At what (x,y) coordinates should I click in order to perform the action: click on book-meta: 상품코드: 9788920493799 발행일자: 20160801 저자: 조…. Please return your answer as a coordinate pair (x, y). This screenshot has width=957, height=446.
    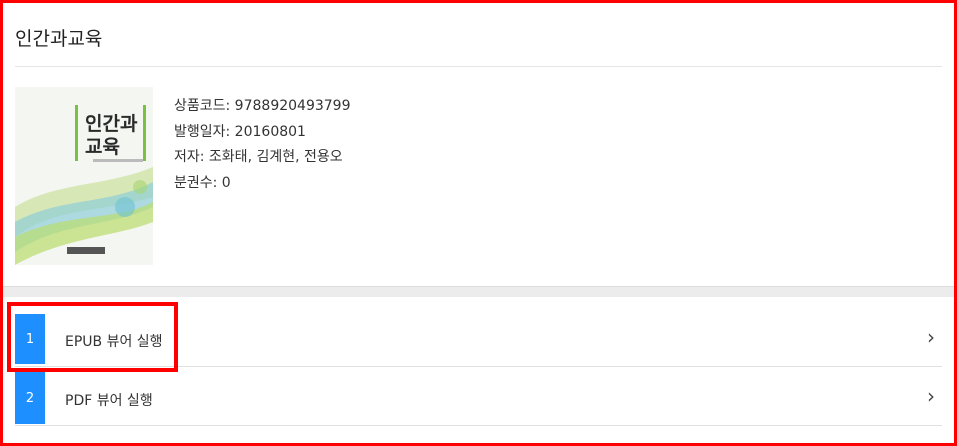
    Looking at the image, I should click on (262, 145).